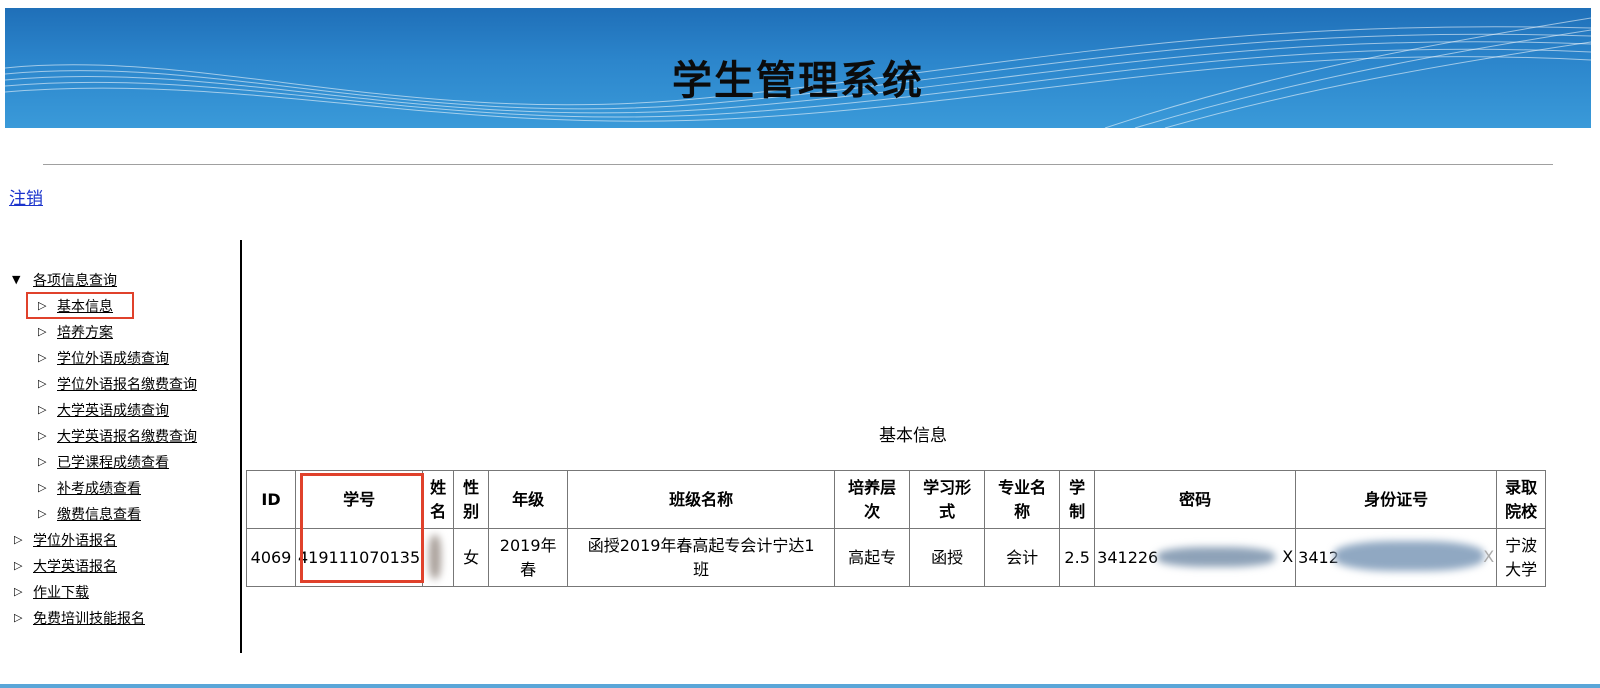  I want to click on cell-name-redacted, so click(438, 557).